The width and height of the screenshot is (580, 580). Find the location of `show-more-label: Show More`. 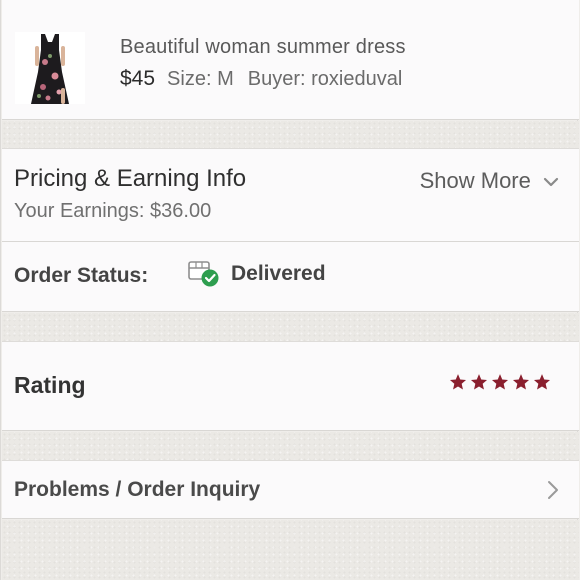

show-more-label: Show More is located at coordinates (475, 180).